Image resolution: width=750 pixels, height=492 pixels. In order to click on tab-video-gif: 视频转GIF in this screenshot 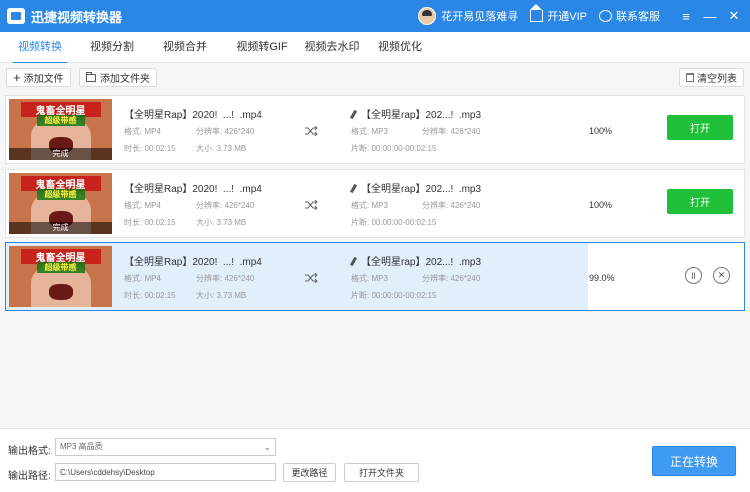, I will do `click(262, 47)`.